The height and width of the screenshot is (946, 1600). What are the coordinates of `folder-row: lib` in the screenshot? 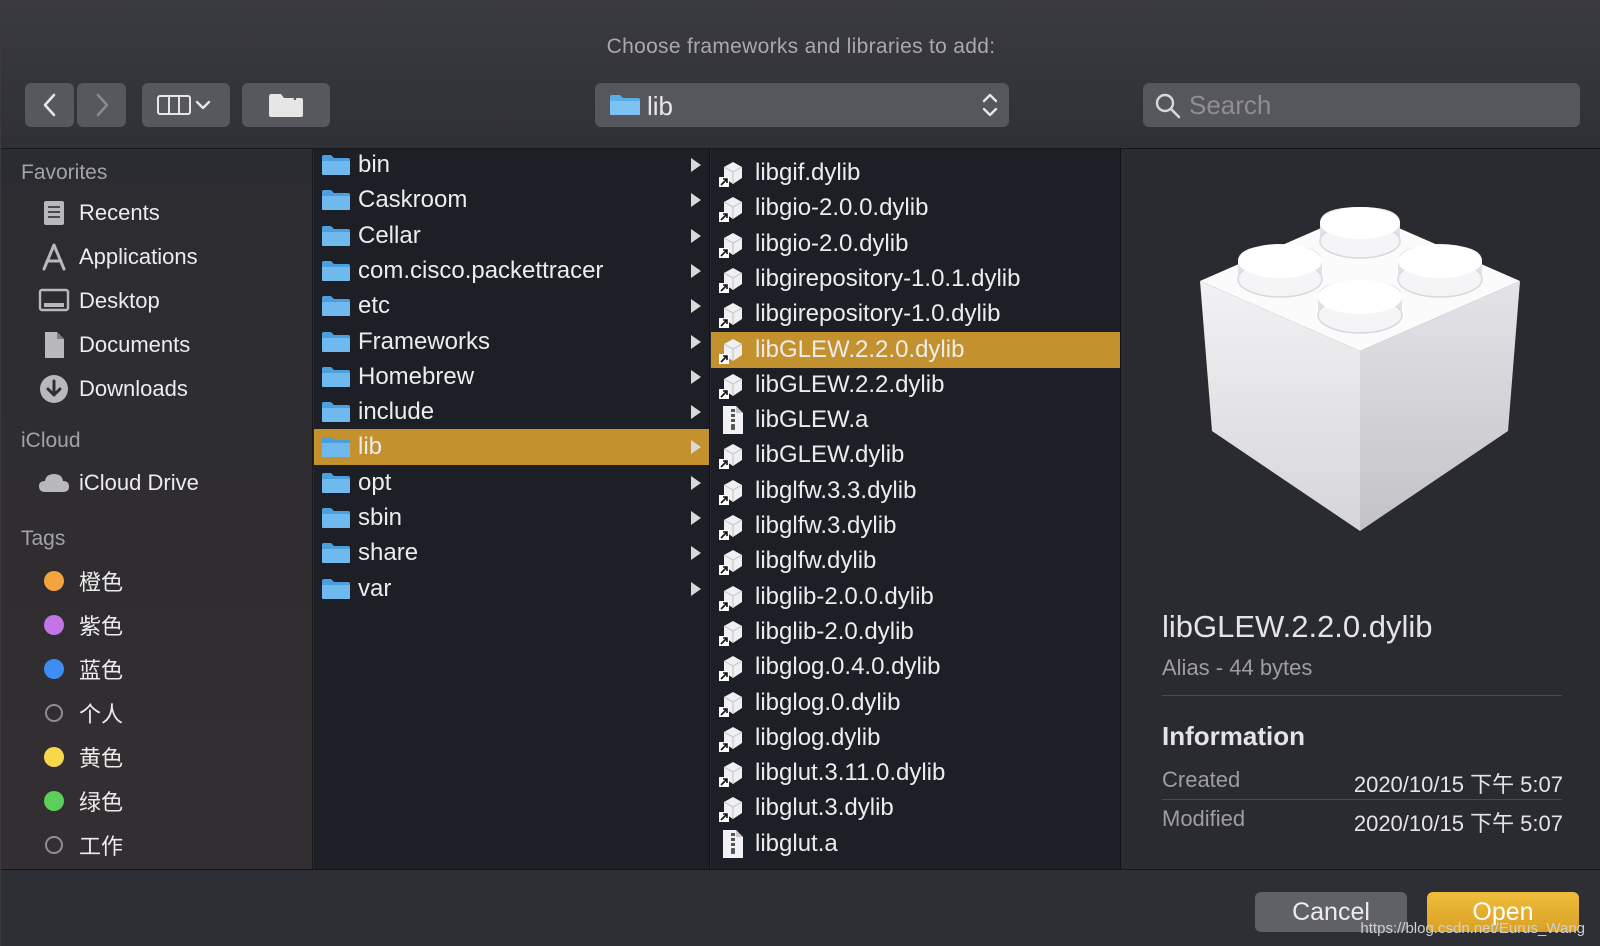 It's located at (511, 447).